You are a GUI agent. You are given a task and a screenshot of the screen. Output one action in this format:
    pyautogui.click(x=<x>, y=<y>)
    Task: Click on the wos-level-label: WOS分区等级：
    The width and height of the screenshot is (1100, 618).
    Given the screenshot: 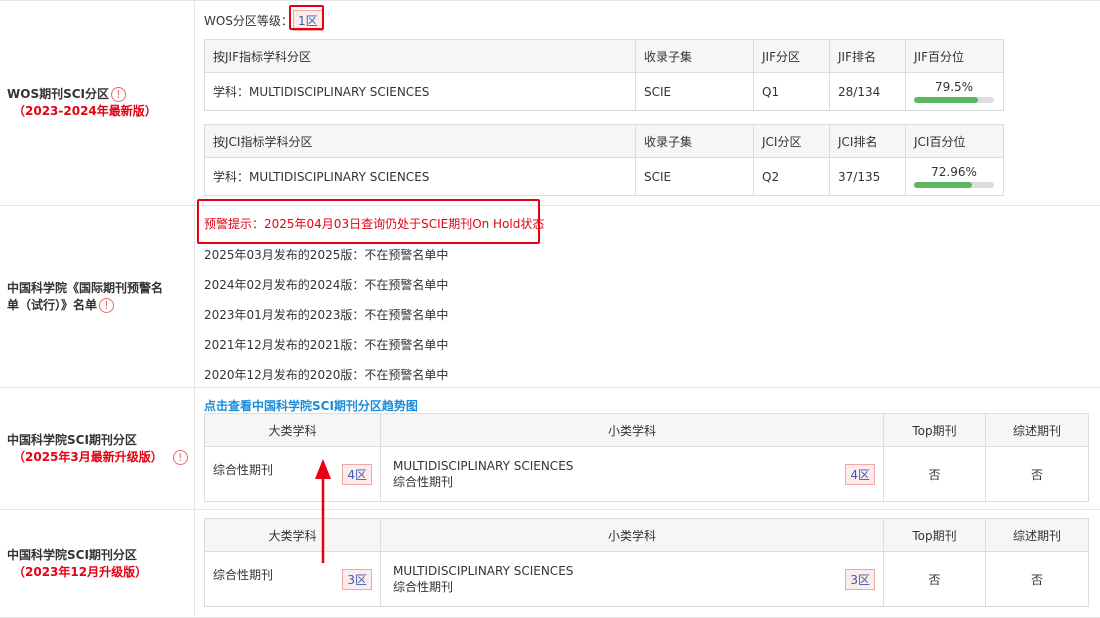 What is the action you would take?
    pyautogui.click(x=248, y=21)
    